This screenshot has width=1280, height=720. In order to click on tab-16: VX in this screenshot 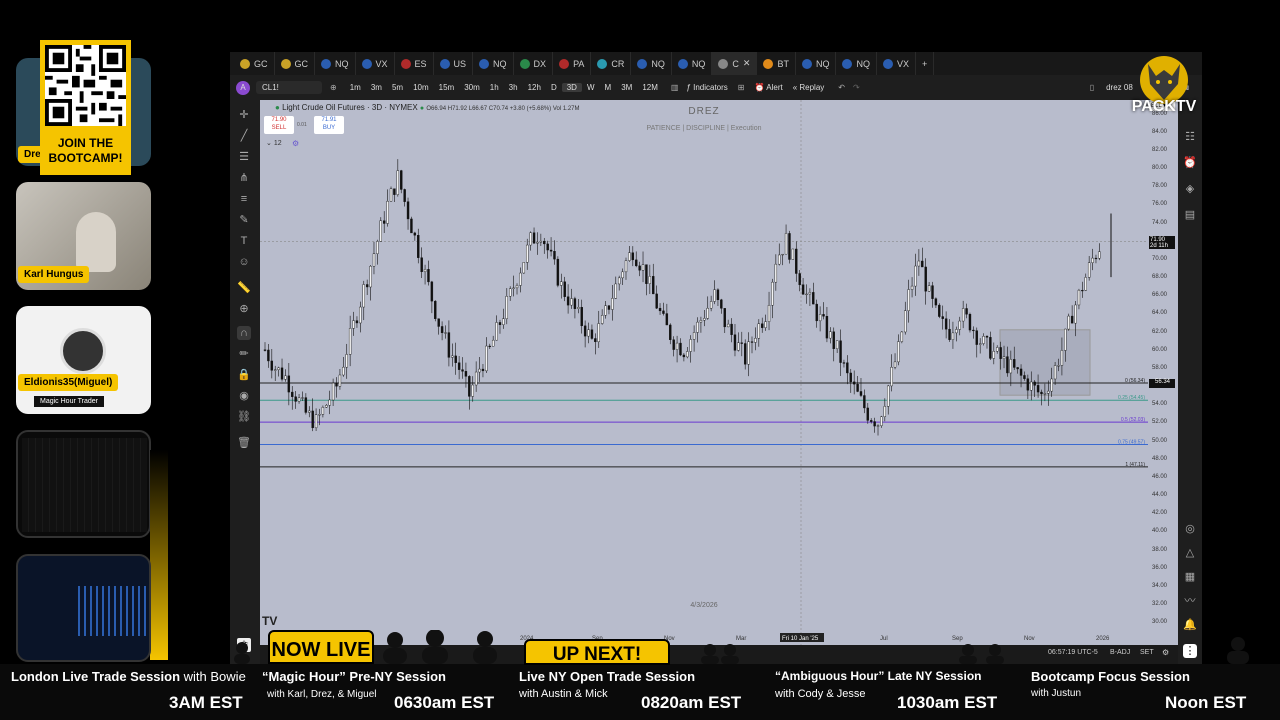, I will do `click(896, 63)`.